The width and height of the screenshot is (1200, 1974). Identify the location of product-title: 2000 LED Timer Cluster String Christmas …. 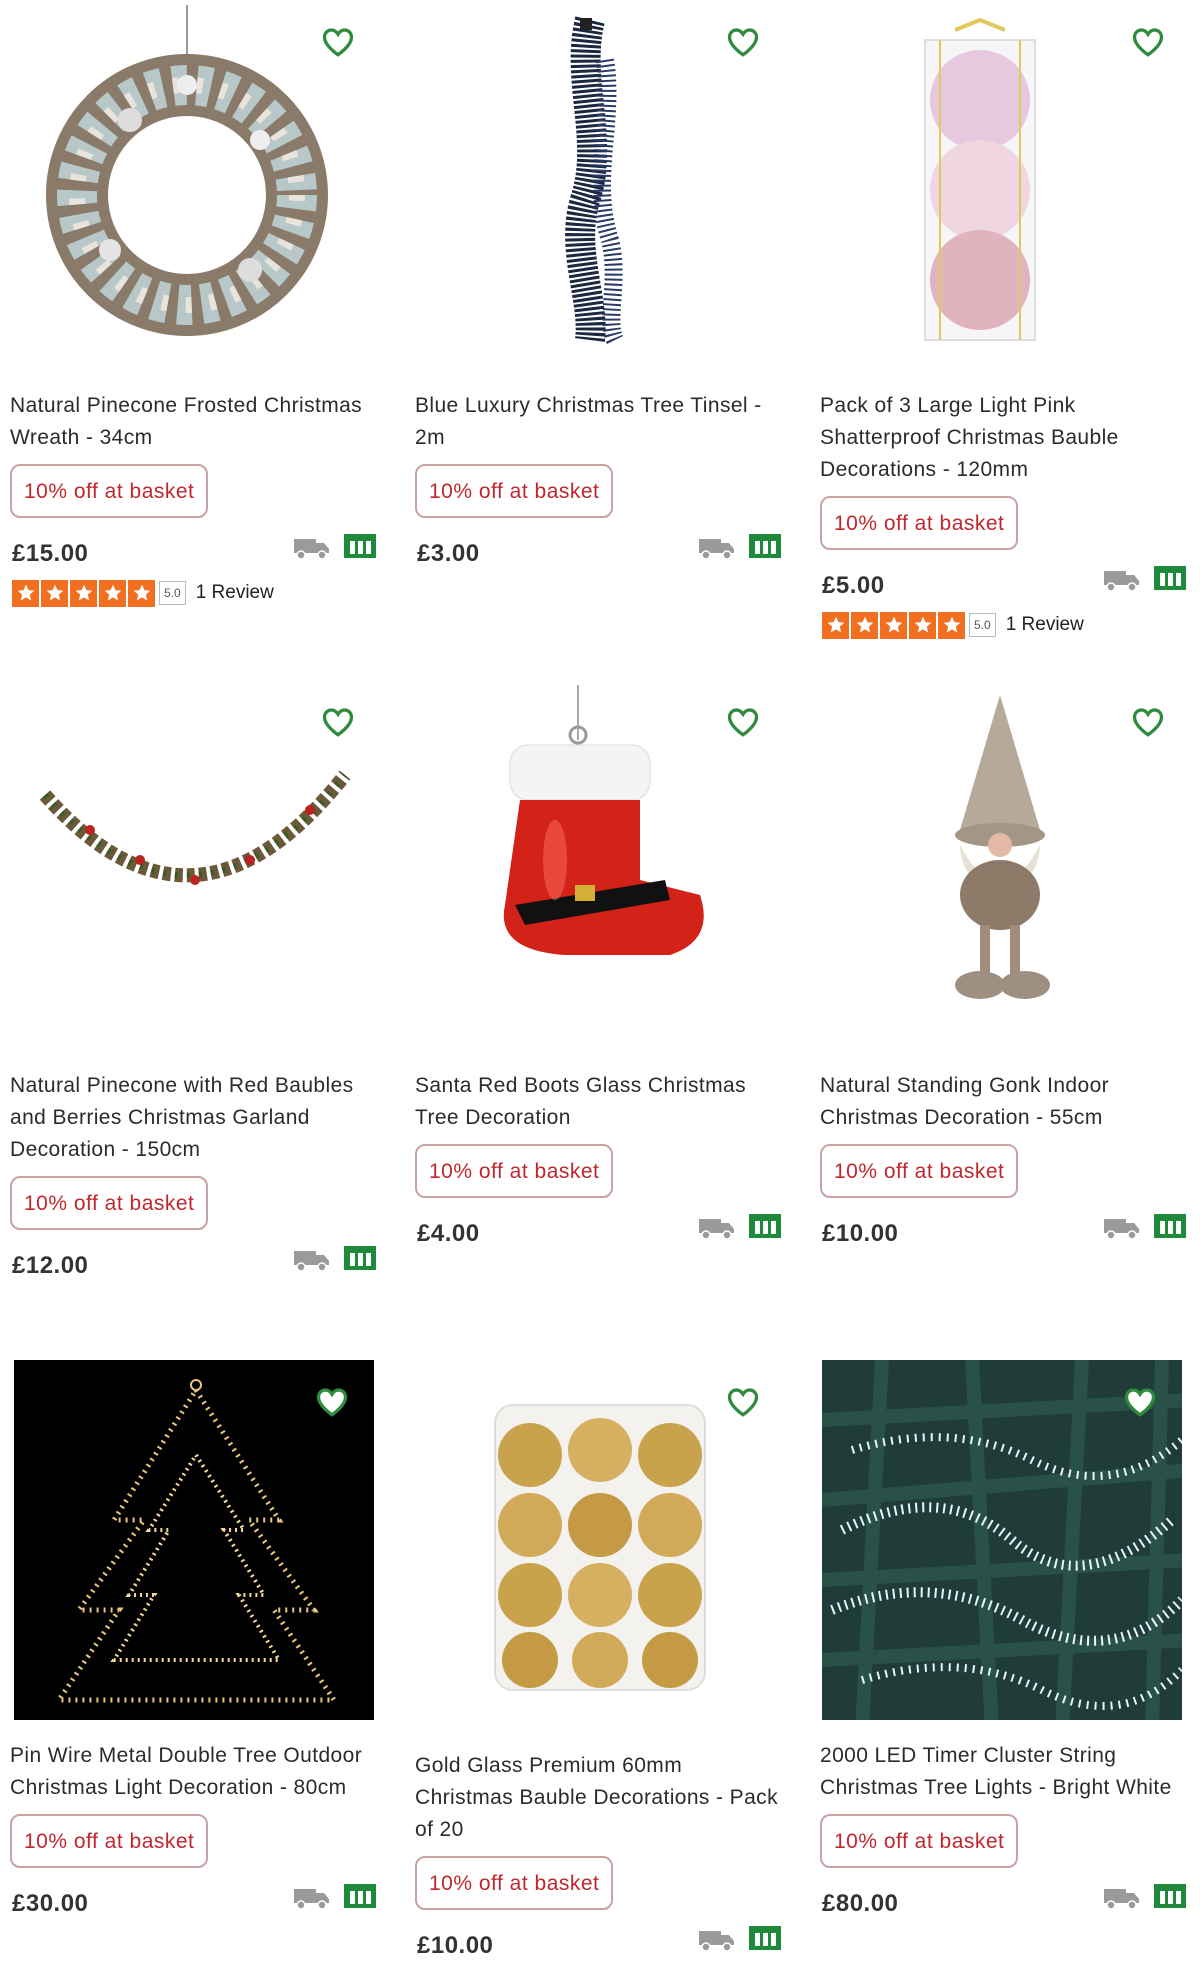
(1005, 1772).